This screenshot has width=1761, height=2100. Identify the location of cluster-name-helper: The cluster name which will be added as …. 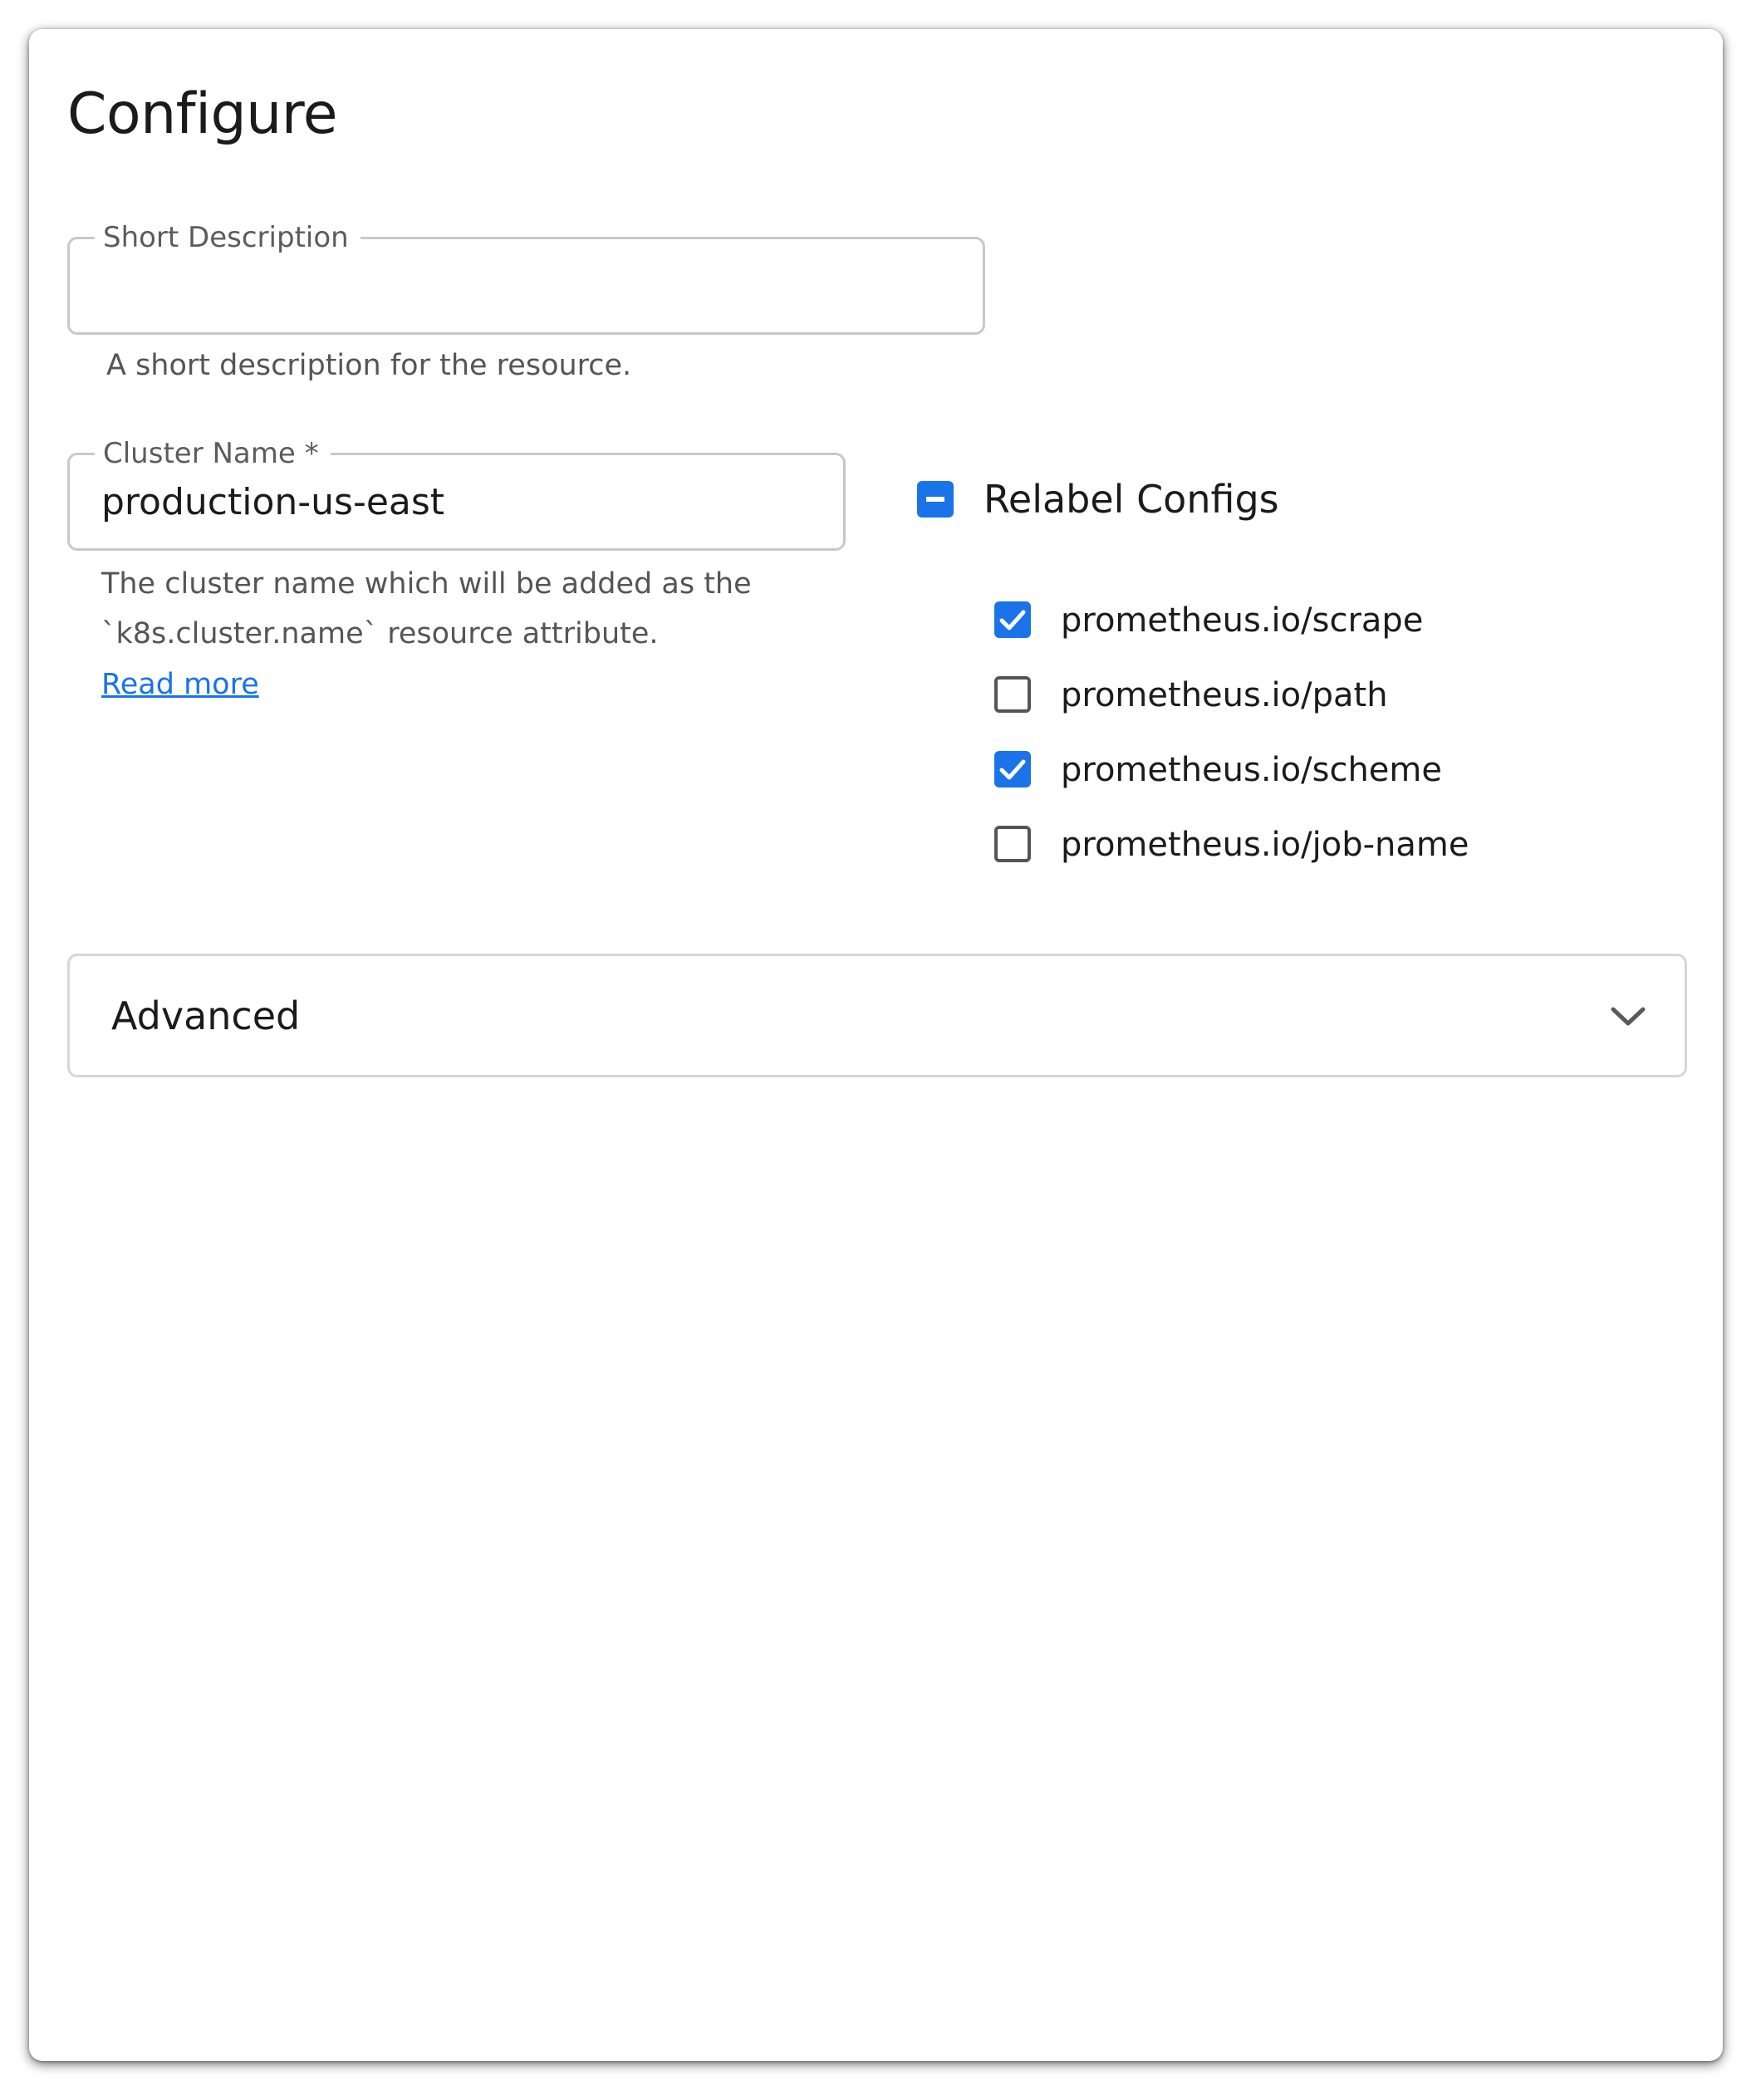
(458, 609).